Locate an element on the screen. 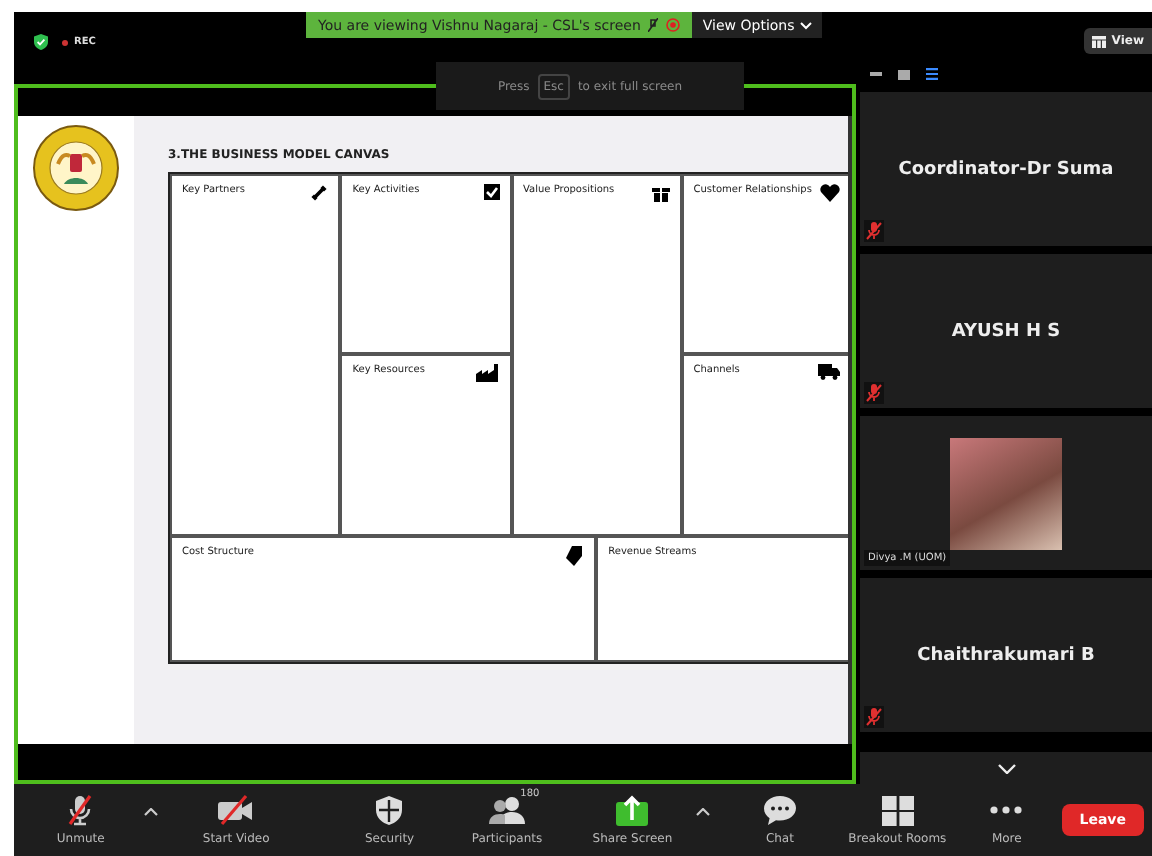 This screenshot has width=1152, height=856. participants-icon is located at coordinates (507, 810).